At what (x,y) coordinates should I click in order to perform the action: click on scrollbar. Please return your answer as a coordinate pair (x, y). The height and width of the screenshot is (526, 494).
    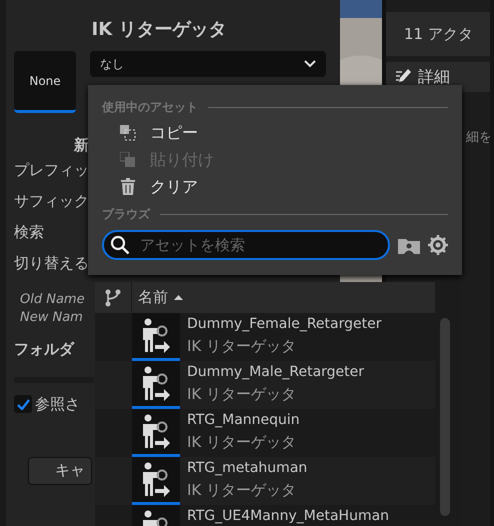
    Looking at the image, I should click on (445, 417).